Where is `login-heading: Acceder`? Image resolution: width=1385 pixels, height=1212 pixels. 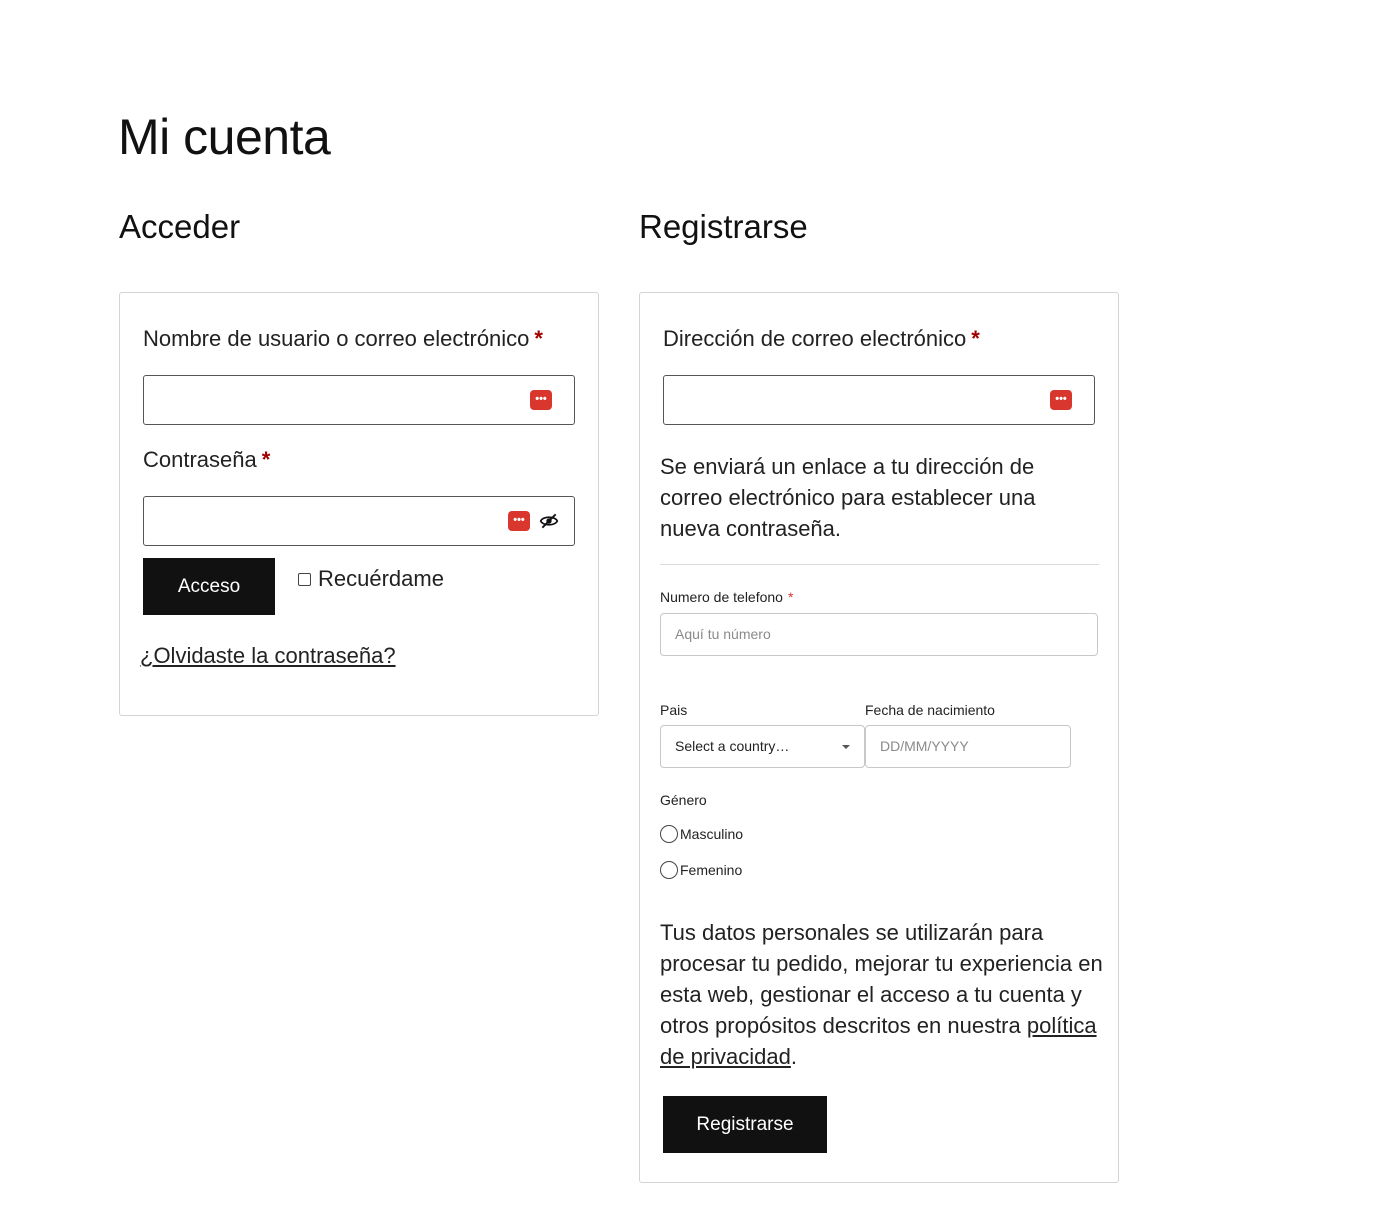 login-heading: Acceder is located at coordinates (180, 226).